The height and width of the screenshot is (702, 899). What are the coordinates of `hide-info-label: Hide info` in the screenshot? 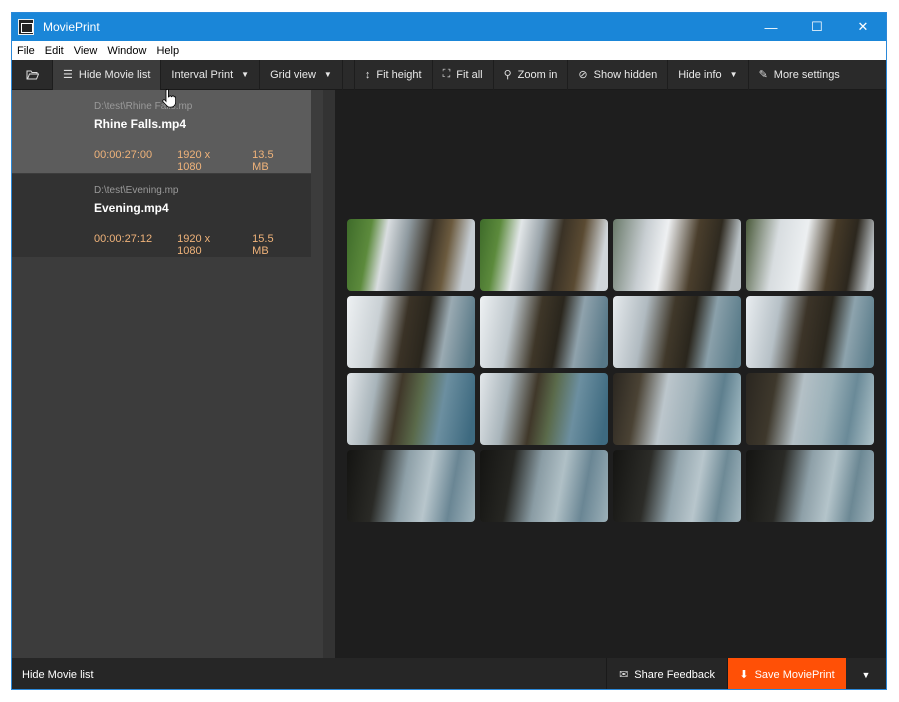 It's located at (700, 74).